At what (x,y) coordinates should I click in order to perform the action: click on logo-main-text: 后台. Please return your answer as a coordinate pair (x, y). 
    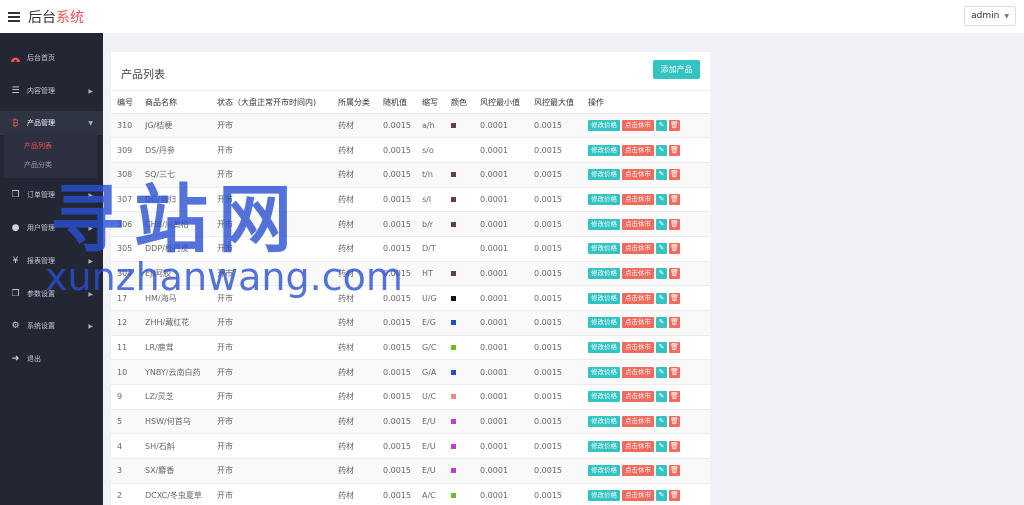
    Looking at the image, I should click on (42, 17).